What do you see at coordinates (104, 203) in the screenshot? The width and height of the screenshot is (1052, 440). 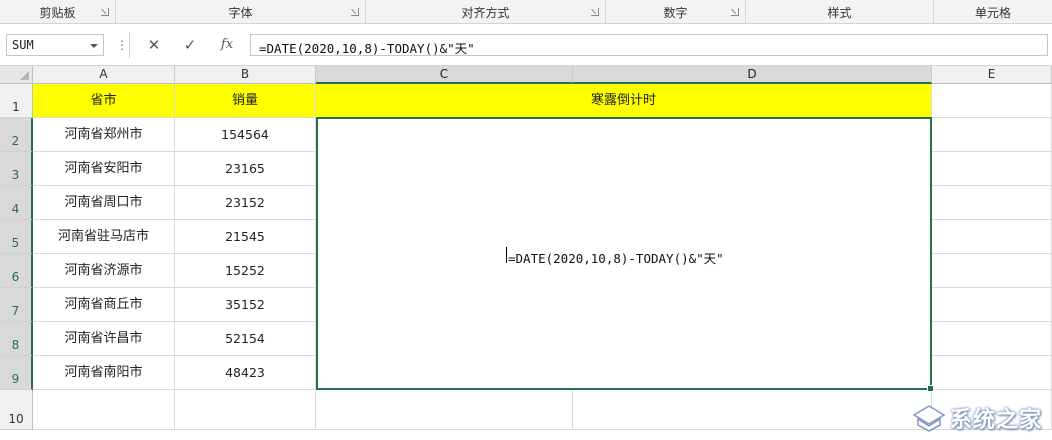 I see `cell-city: 河南省周口市` at bounding box center [104, 203].